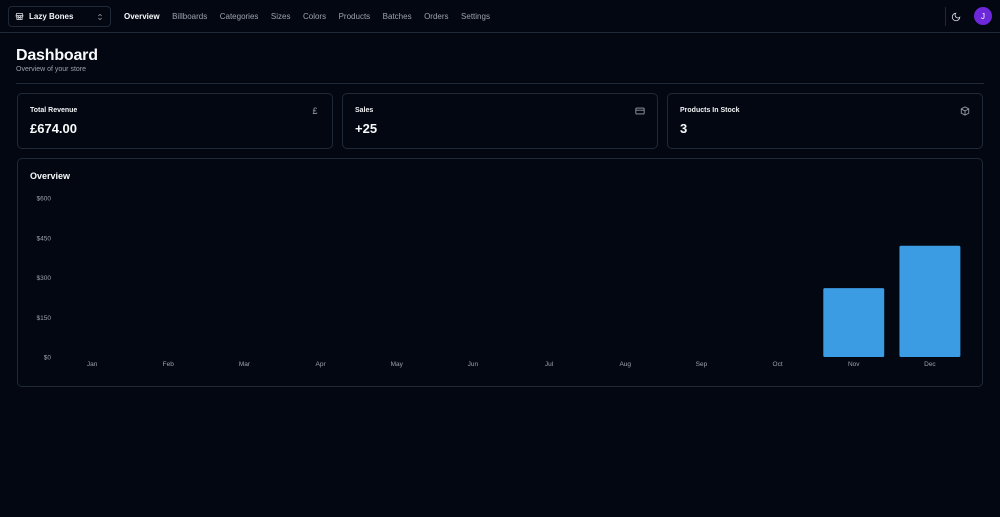  Describe the element at coordinates (175, 121) in the screenshot. I see `stat-card-total-revenue: Total Revenue £674.00 £` at that location.